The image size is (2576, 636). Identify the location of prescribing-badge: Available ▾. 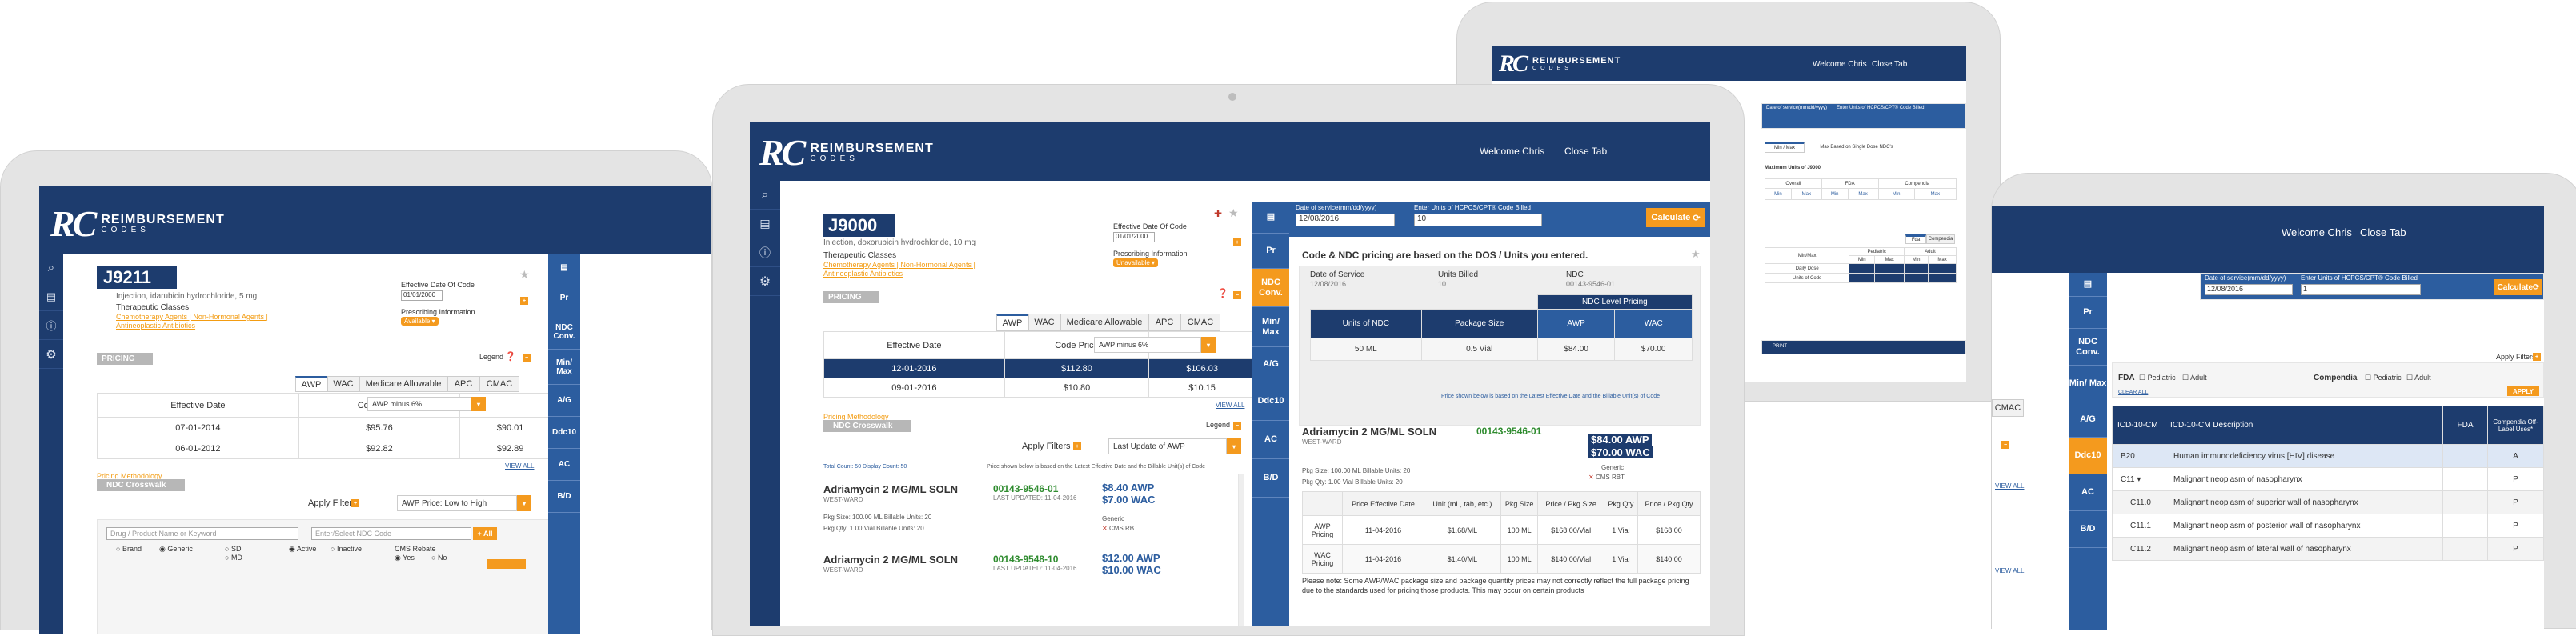
(420, 321).